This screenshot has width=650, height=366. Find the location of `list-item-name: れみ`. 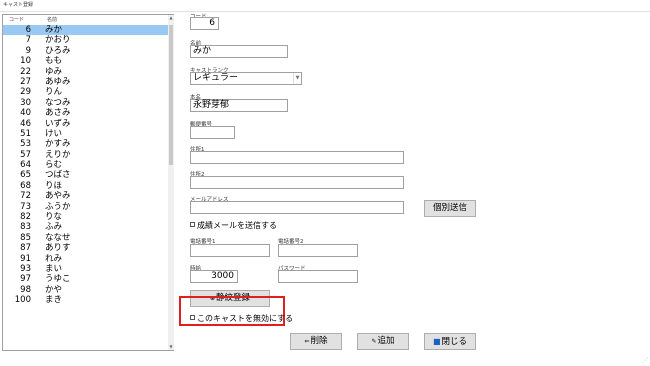

list-item-name: れみ is located at coordinates (54, 258).